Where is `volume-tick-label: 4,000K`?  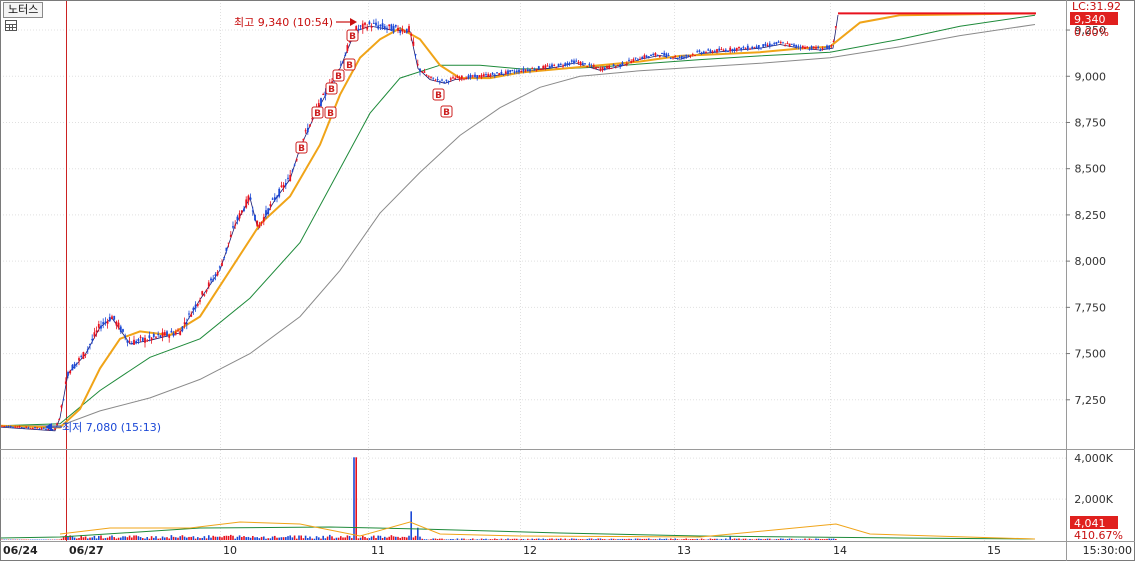 volume-tick-label: 4,000K is located at coordinates (1093, 458).